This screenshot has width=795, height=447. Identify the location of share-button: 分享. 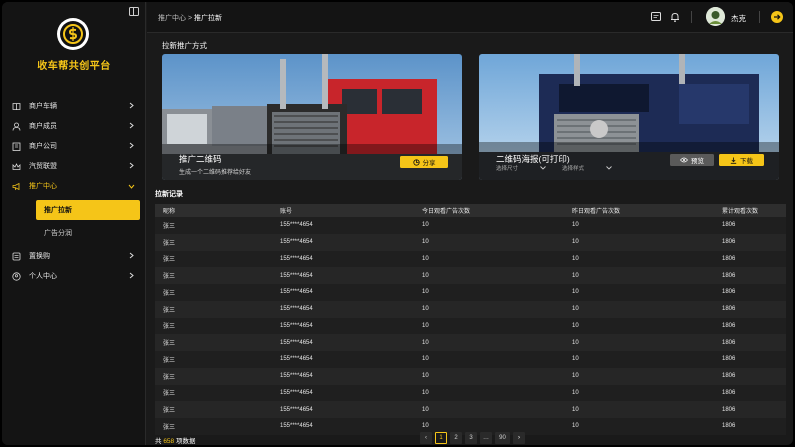
(424, 162).